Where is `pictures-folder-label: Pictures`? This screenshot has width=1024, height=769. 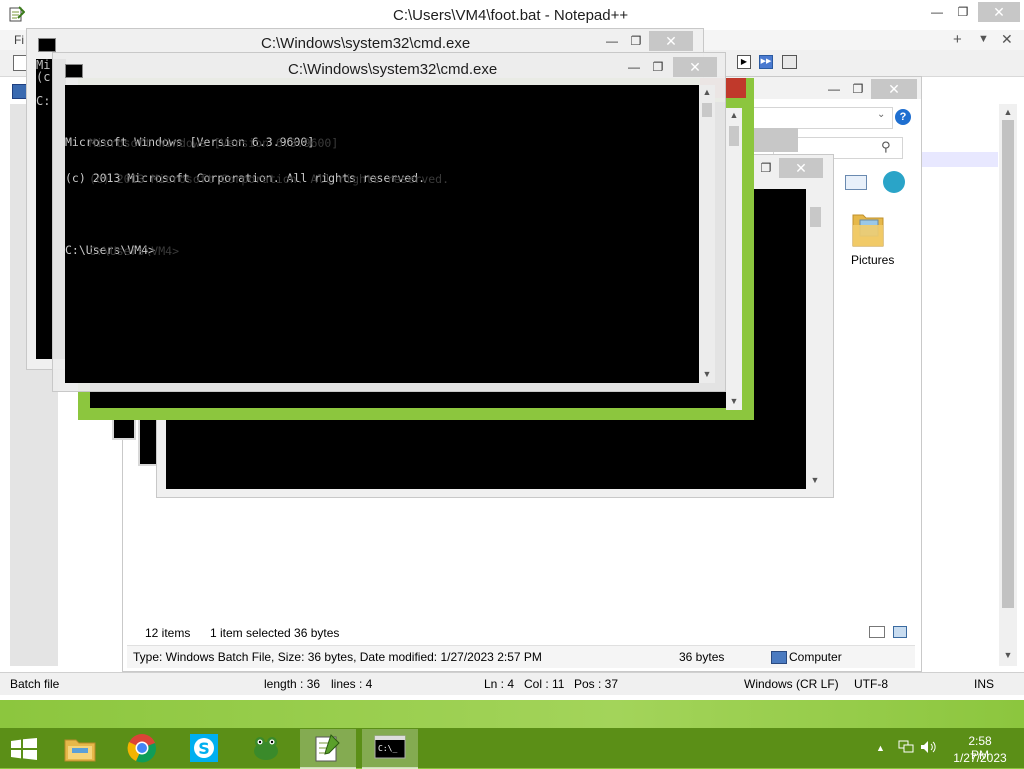
pictures-folder-label: Pictures is located at coordinates (873, 260).